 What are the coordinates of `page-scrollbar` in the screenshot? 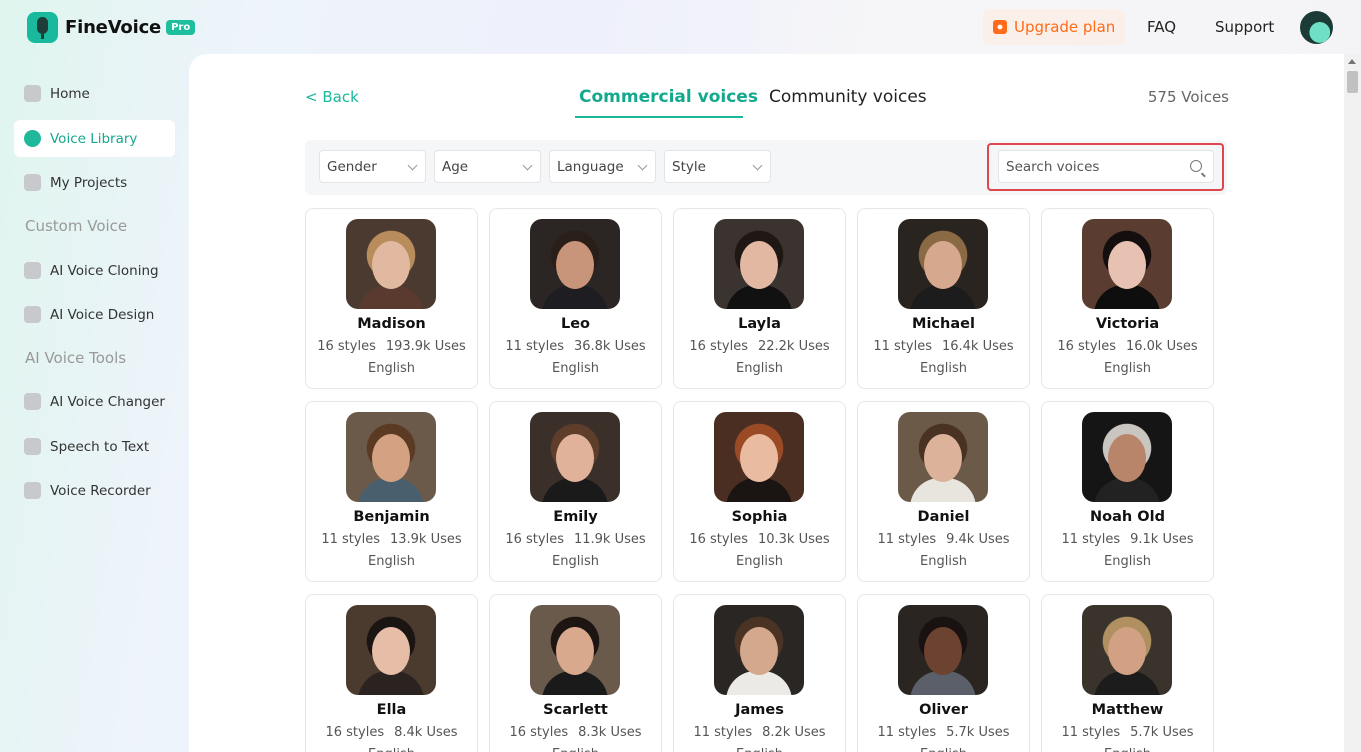 It's located at (1352, 403).